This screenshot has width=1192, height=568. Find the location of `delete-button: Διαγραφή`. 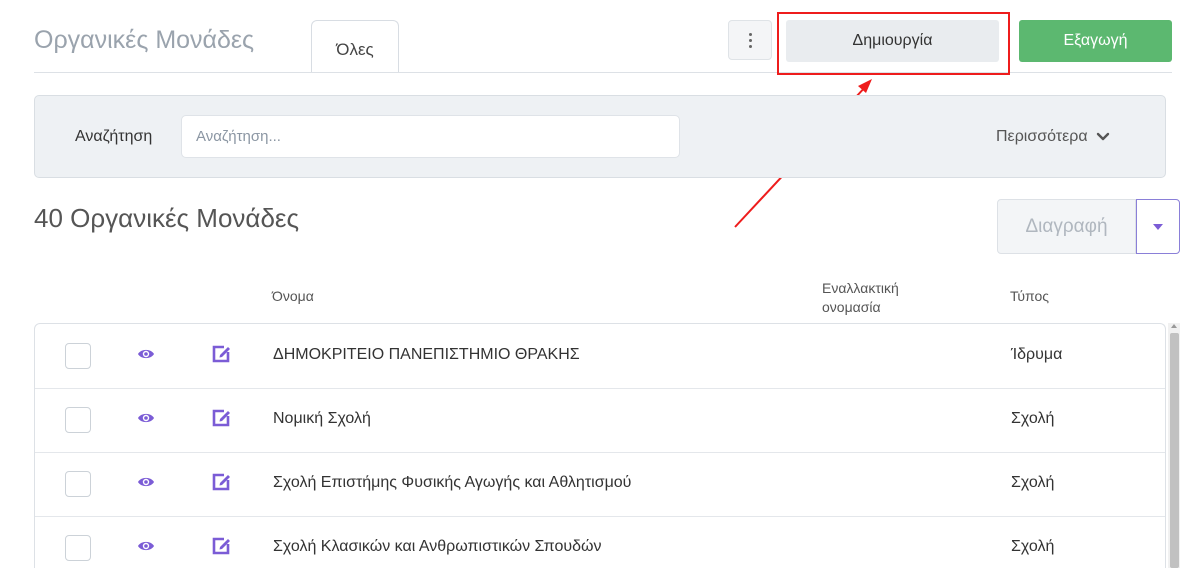

delete-button: Διαγραφή is located at coordinates (1066, 226).